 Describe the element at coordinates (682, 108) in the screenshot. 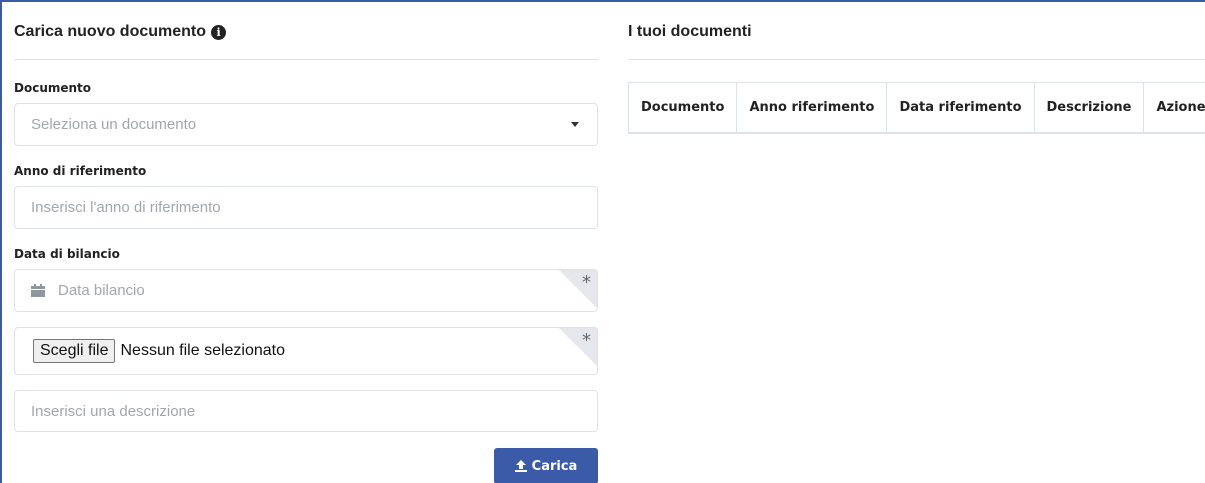

I see `column-header-document: Documento` at that location.